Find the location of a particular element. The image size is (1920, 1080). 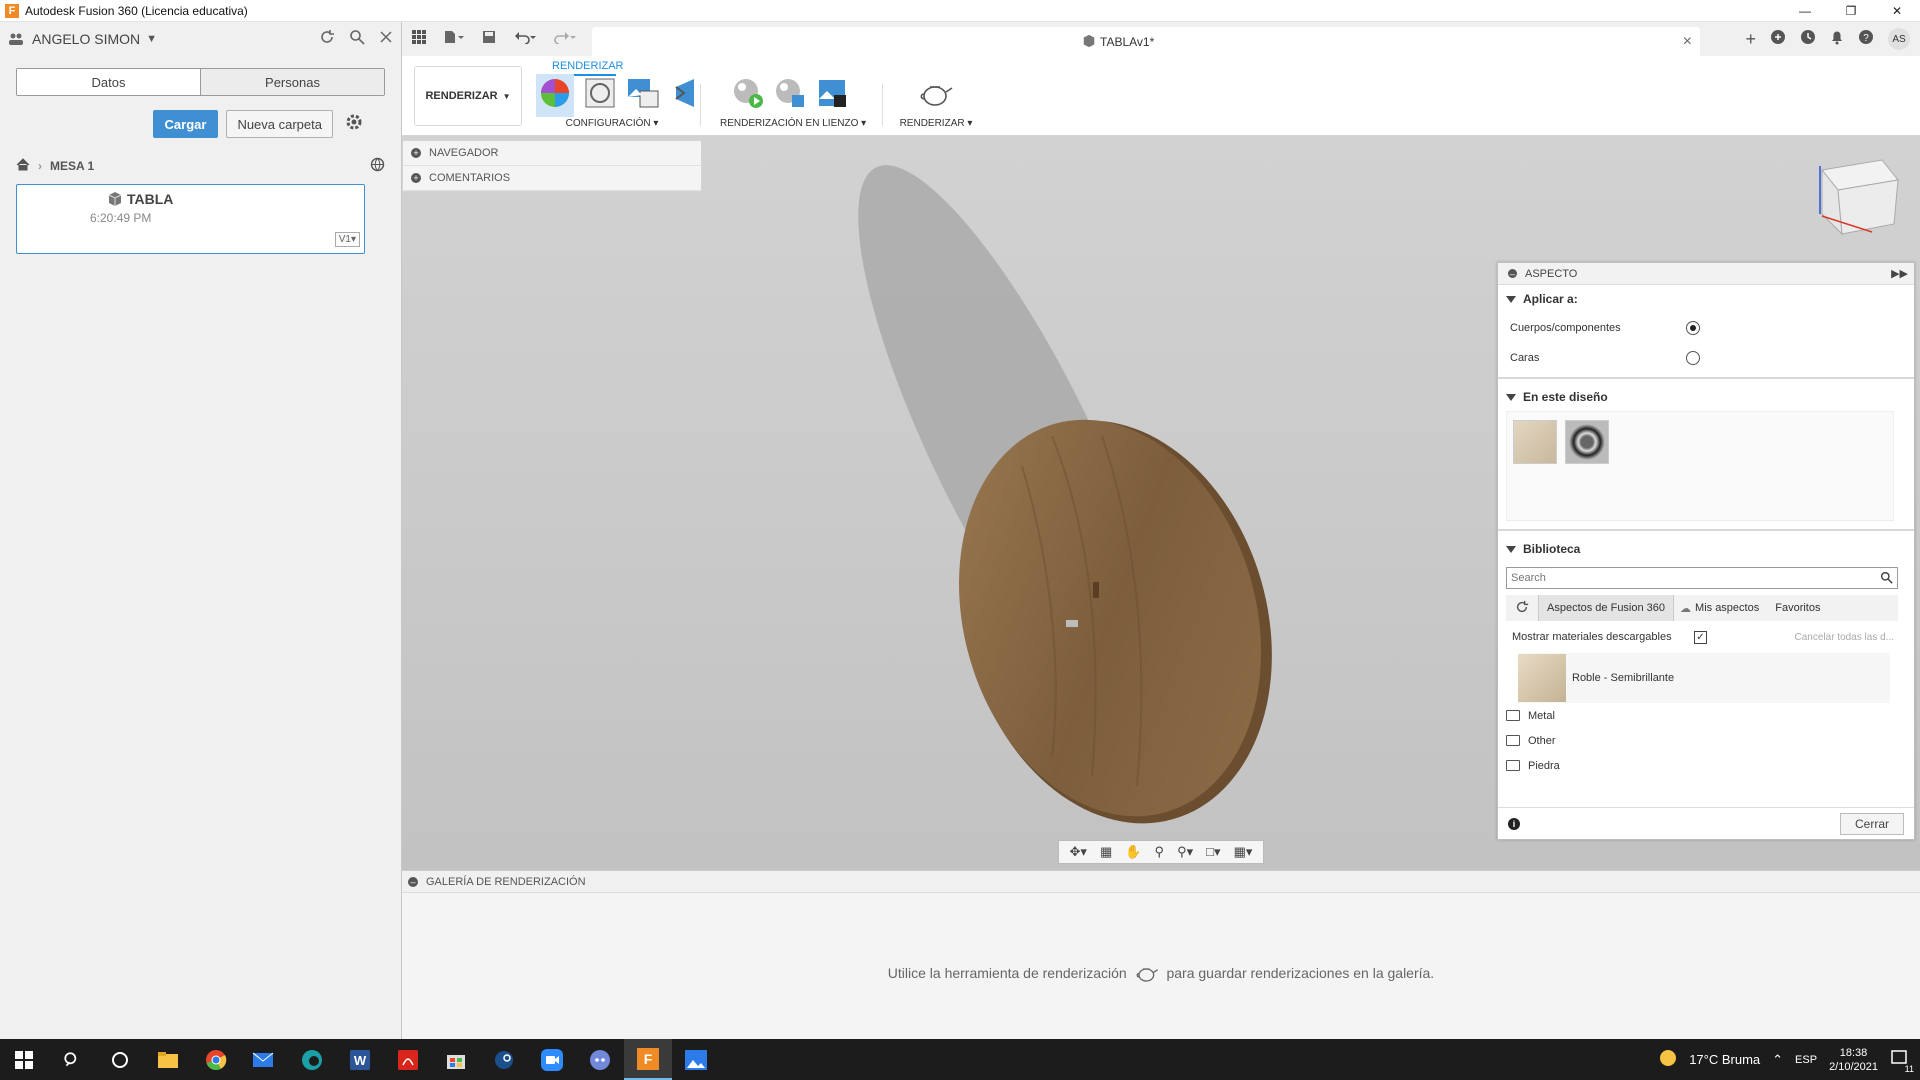

radio-bodies is located at coordinates (1693, 328).